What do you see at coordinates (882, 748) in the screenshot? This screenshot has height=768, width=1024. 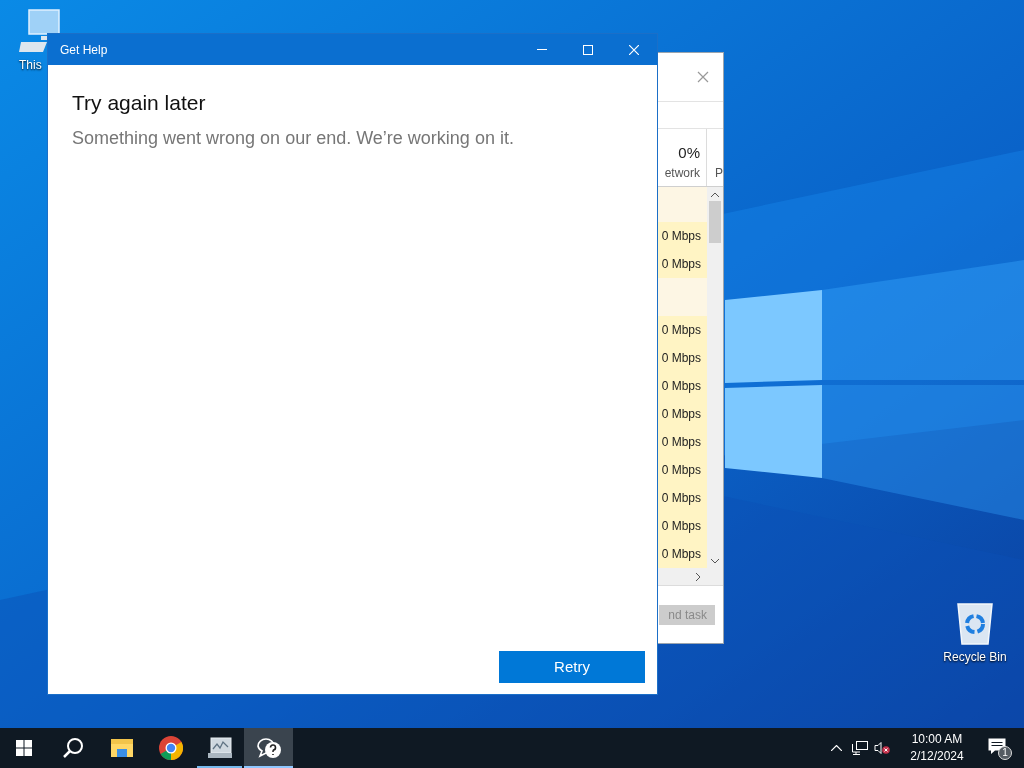 I see `speaker-icon` at bounding box center [882, 748].